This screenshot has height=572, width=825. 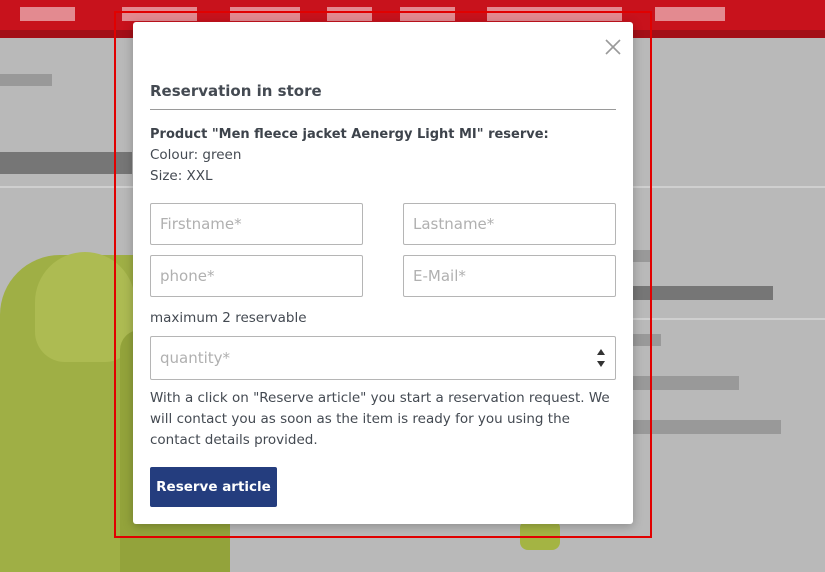 What do you see at coordinates (181, 176) in the screenshot?
I see `size-line: Size: XXL` at bounding box center [181, 176].